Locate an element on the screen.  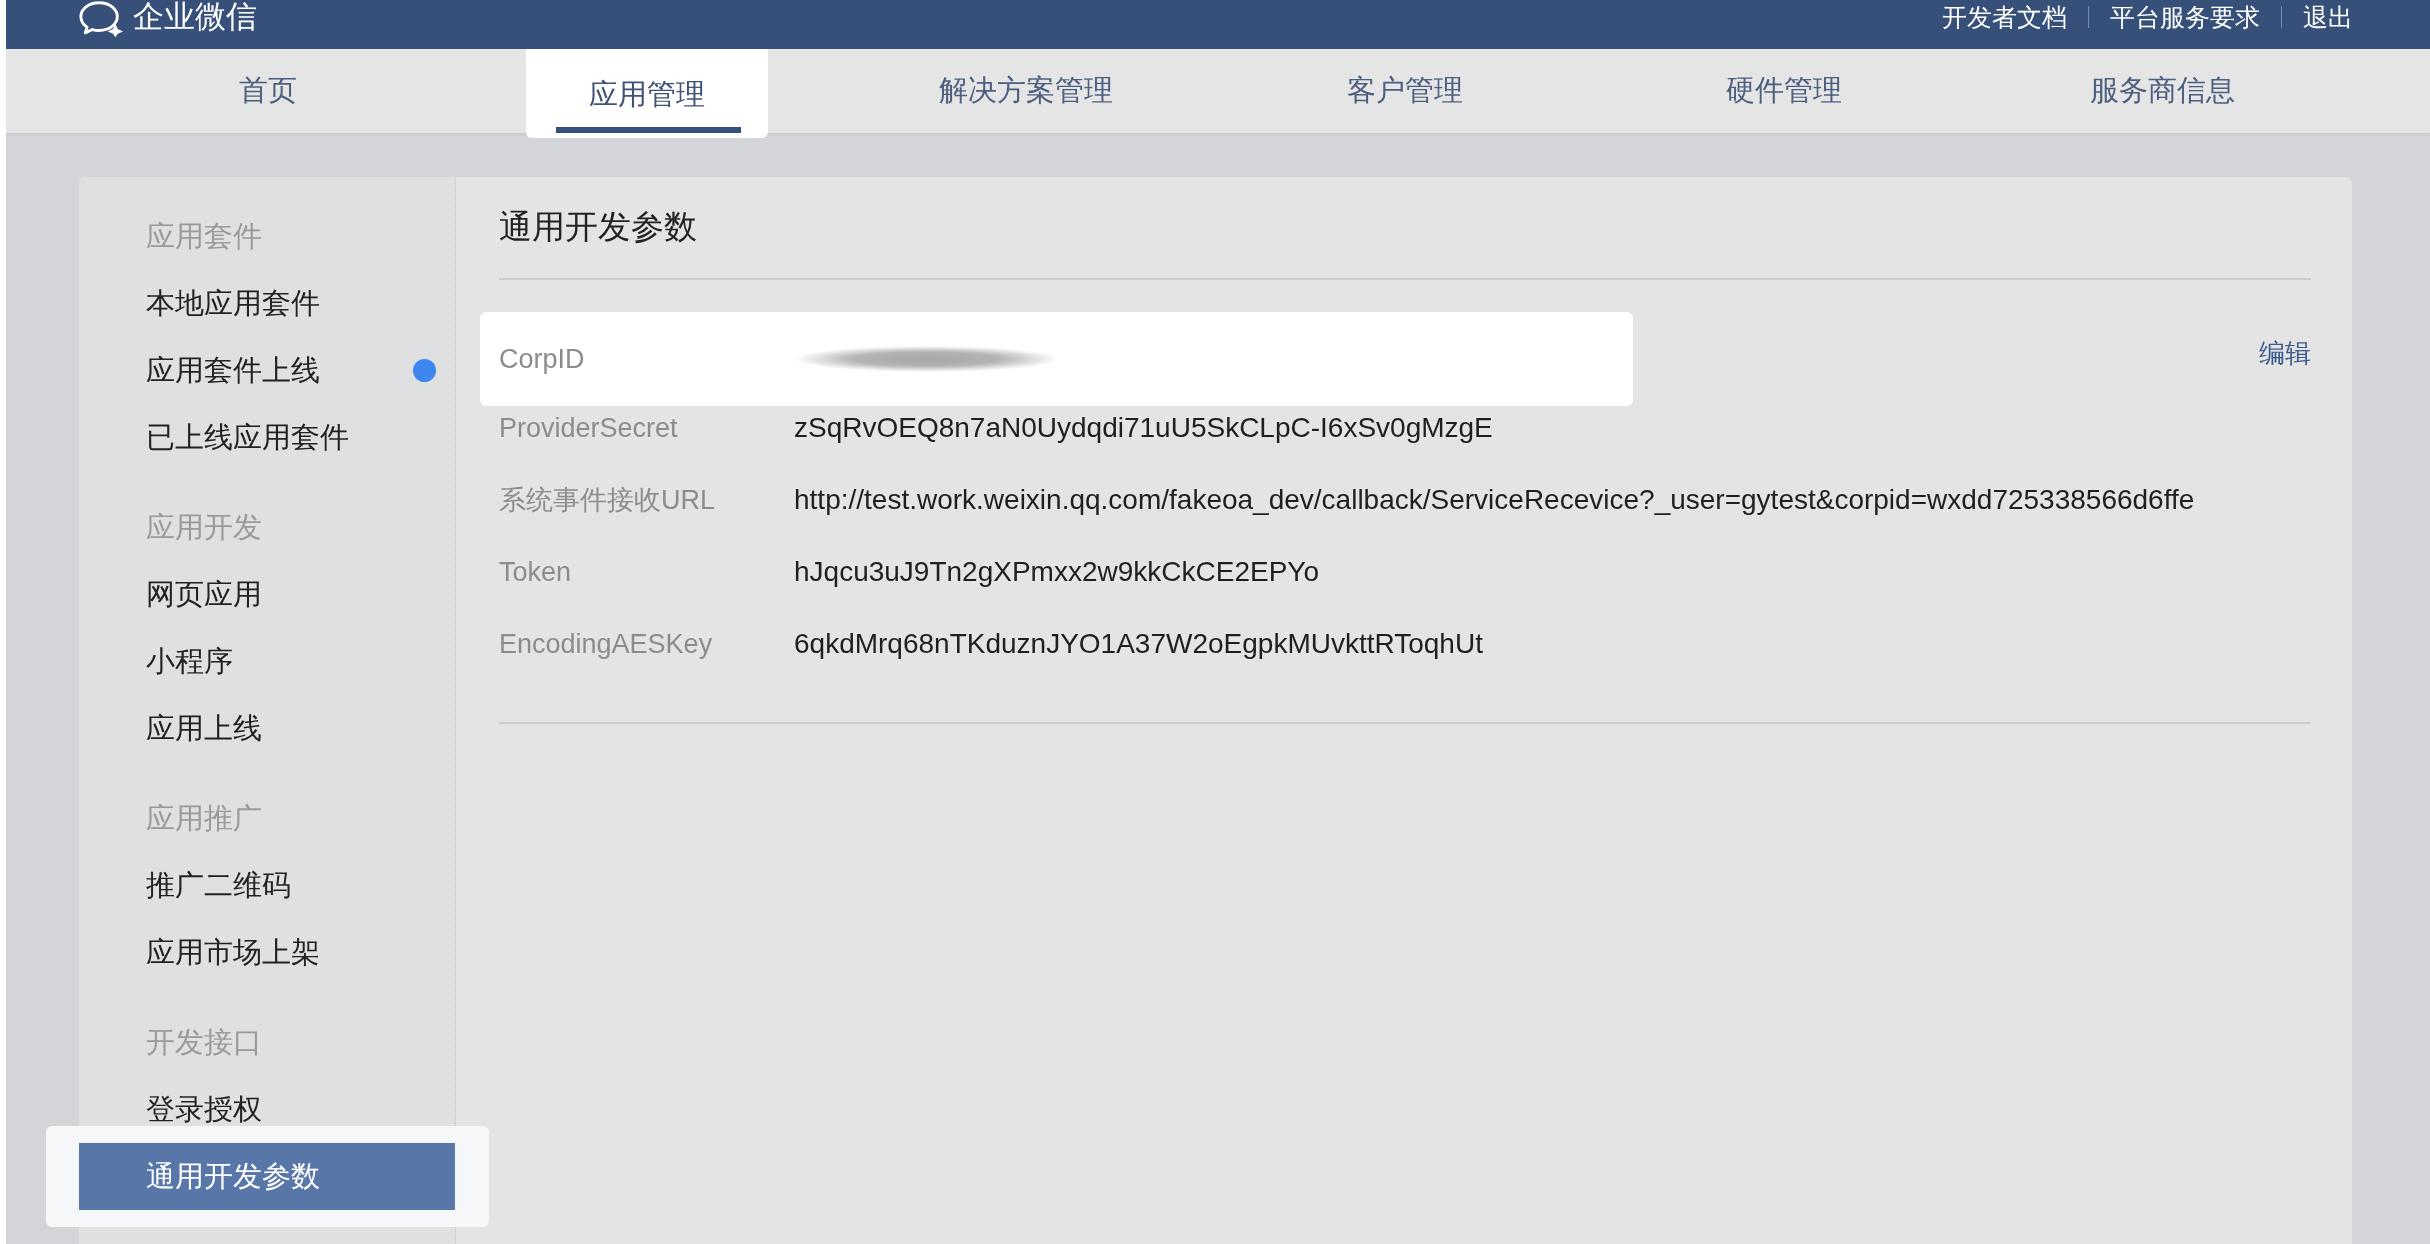
sidebar-item: 推广二维码 is located at coordinates (267, 885).